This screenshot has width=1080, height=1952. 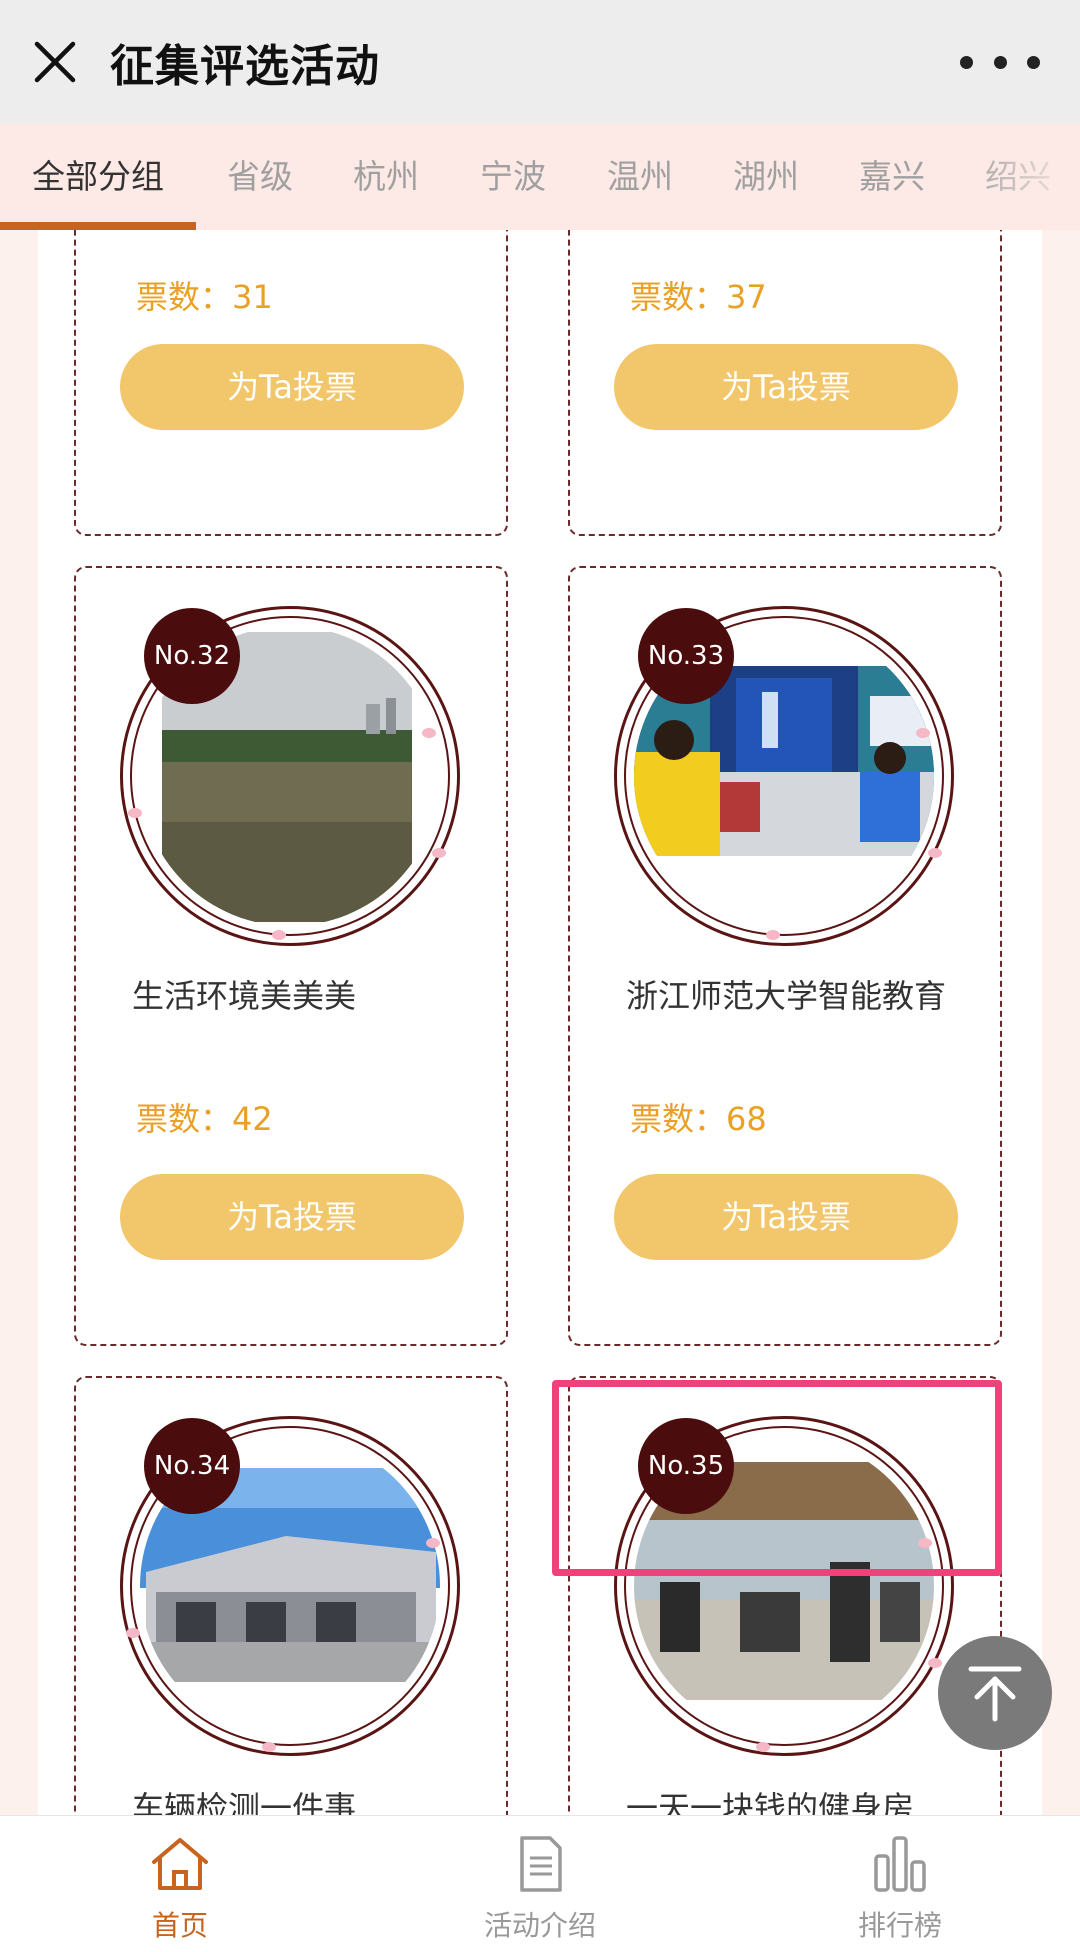 I want to click on tab-huzhou: 湖州, so click(x=766, y=177).